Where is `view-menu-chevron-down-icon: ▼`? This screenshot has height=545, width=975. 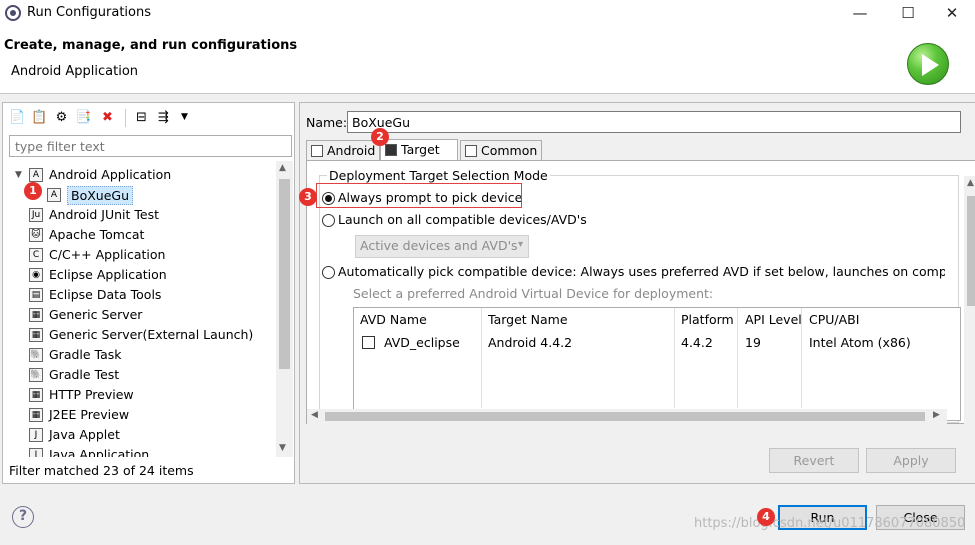 view-menu-chevron-down-icon: ▼ is located at coordinates (184, 117).